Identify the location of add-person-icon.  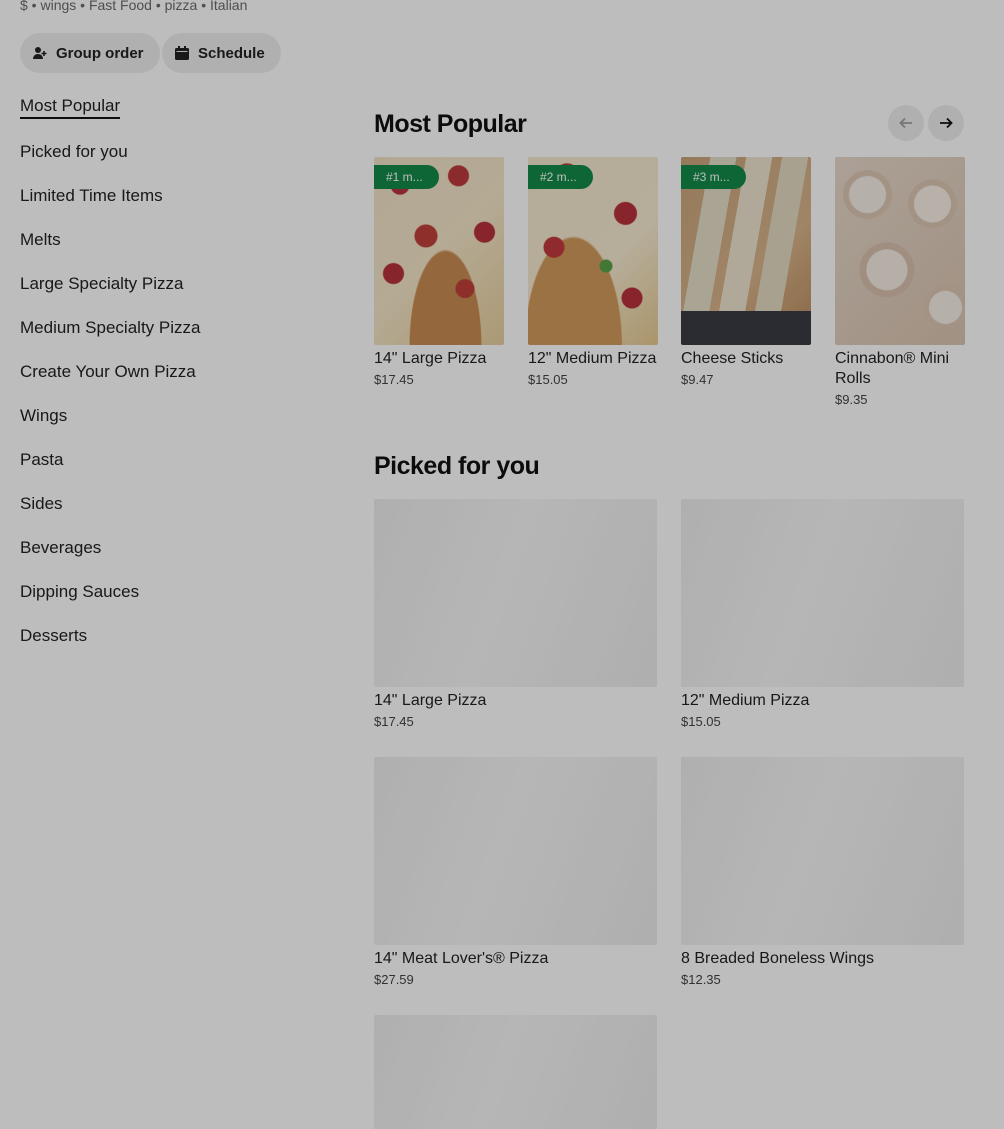
(40, 53).